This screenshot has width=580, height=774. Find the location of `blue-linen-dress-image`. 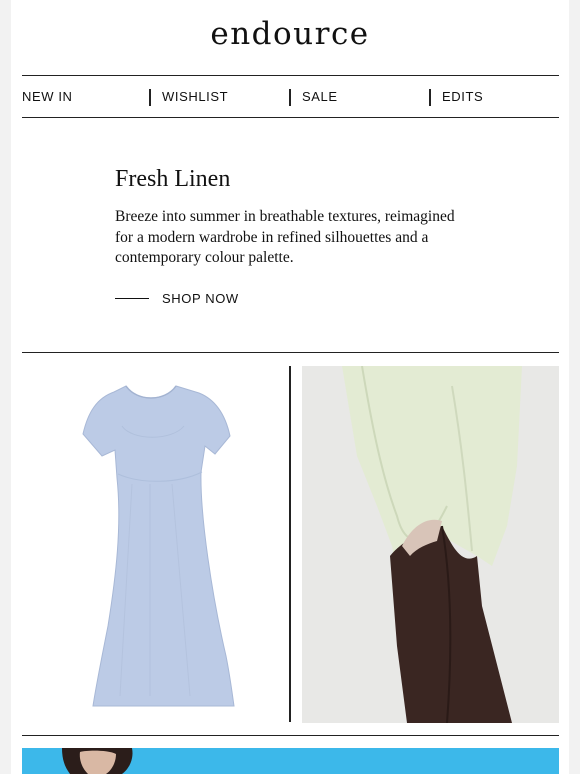

blue-linen-dress-image is located at coordinates (158, 546).